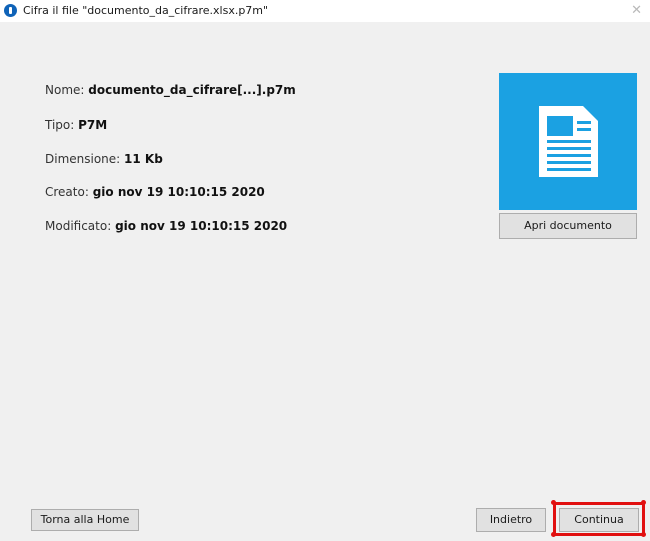 The height and width of the screenshot is (541, 650). Describe the element at coordinates (636, 10) in the screenshot. I see `close-icon: ✕` at that location.